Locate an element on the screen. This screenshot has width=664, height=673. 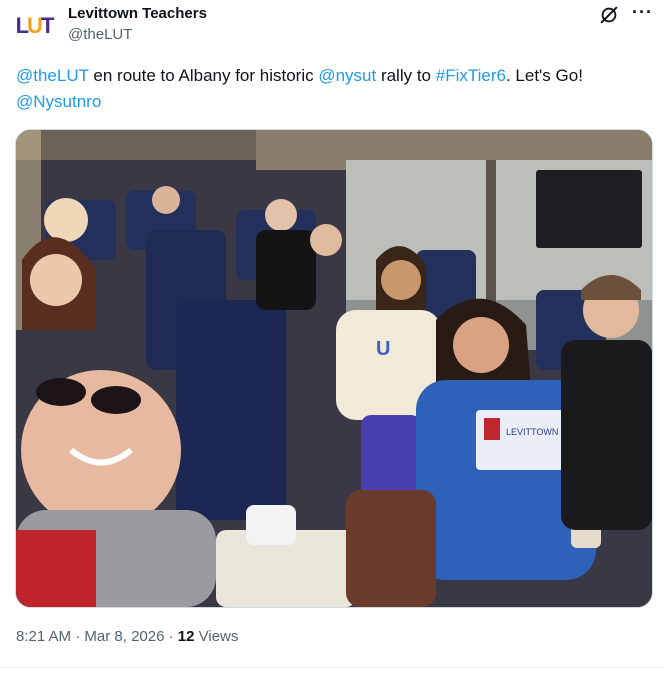
divider is located at coordinates (332, 667).